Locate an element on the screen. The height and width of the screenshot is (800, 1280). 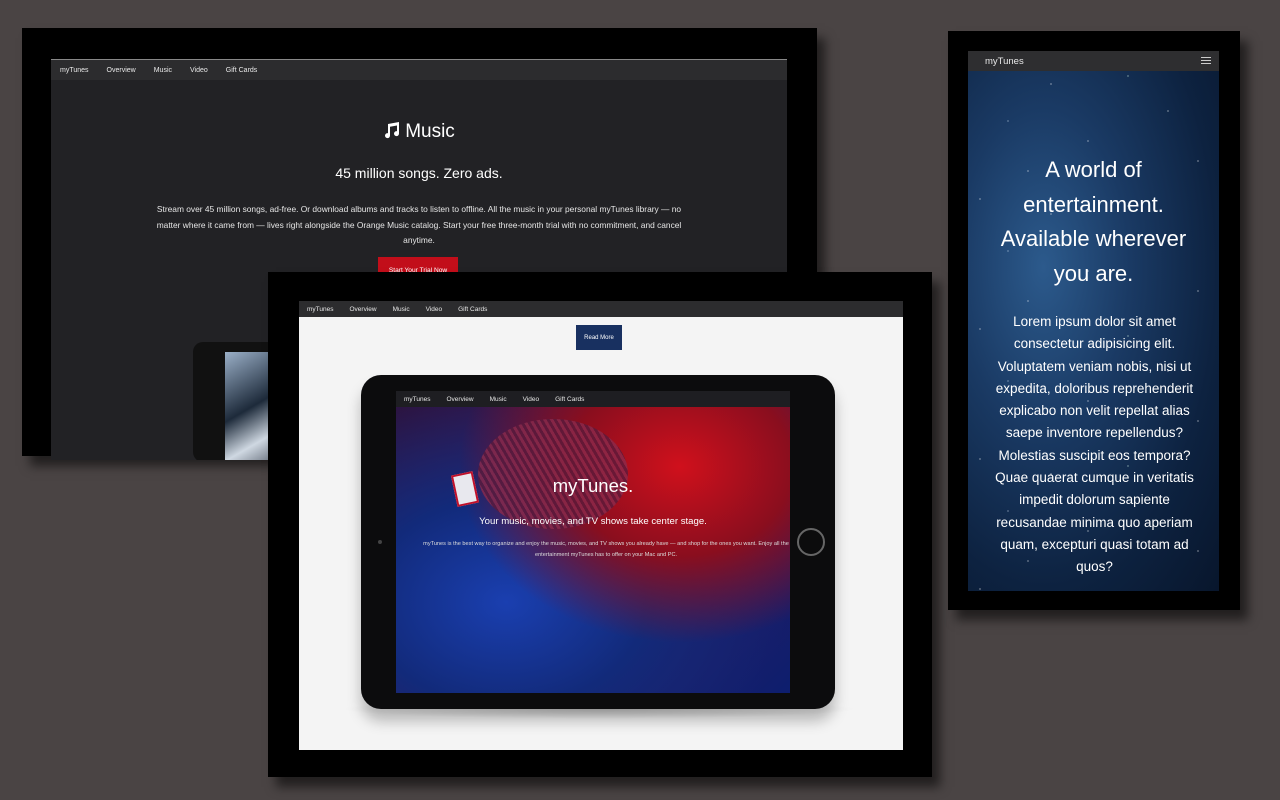
camera-icon is located at coordinates (380, 542).